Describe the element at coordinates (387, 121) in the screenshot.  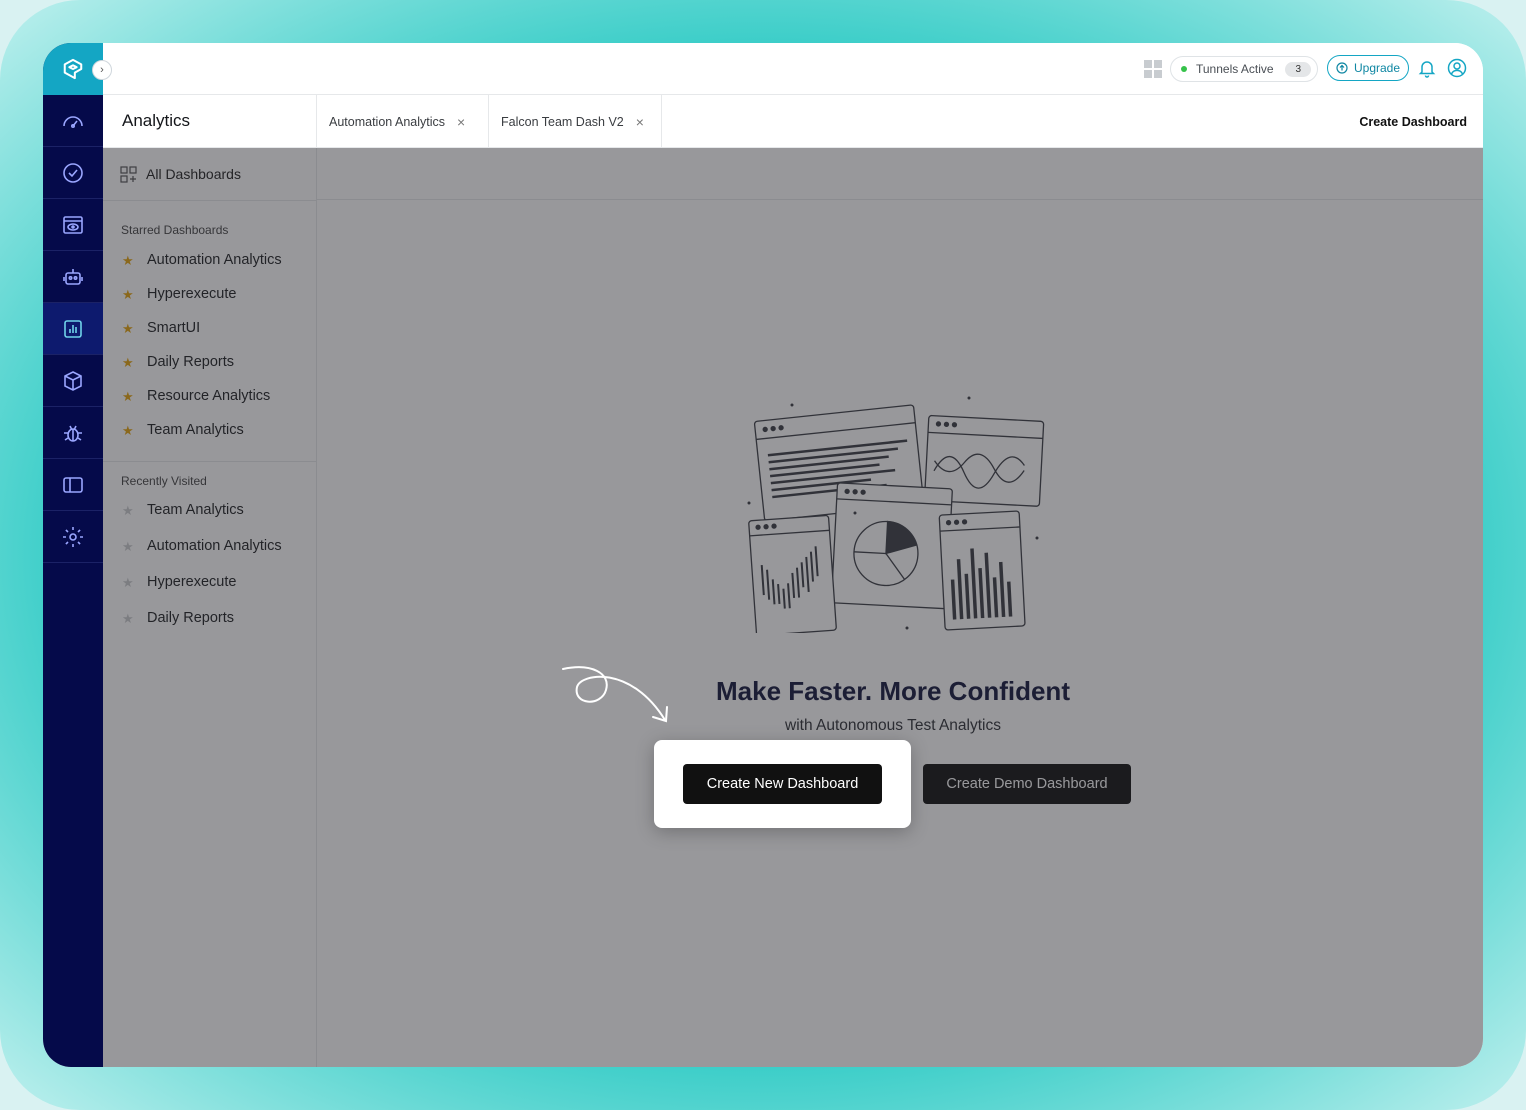
I see `tab-label: Automation Analytics` at that location.